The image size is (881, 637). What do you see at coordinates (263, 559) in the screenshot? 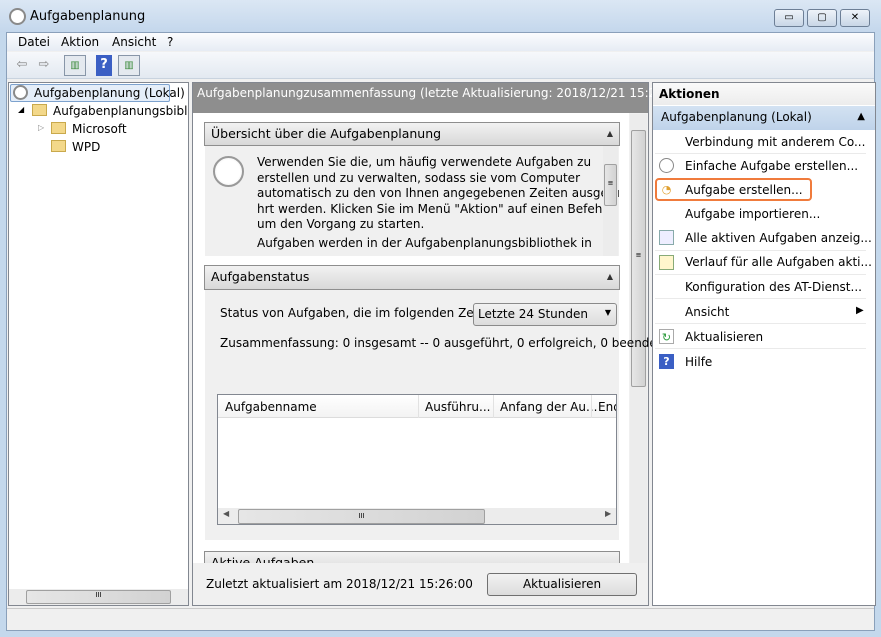
I see `active-title: Aktive Aufgaben` at bounding box center [263, 559].